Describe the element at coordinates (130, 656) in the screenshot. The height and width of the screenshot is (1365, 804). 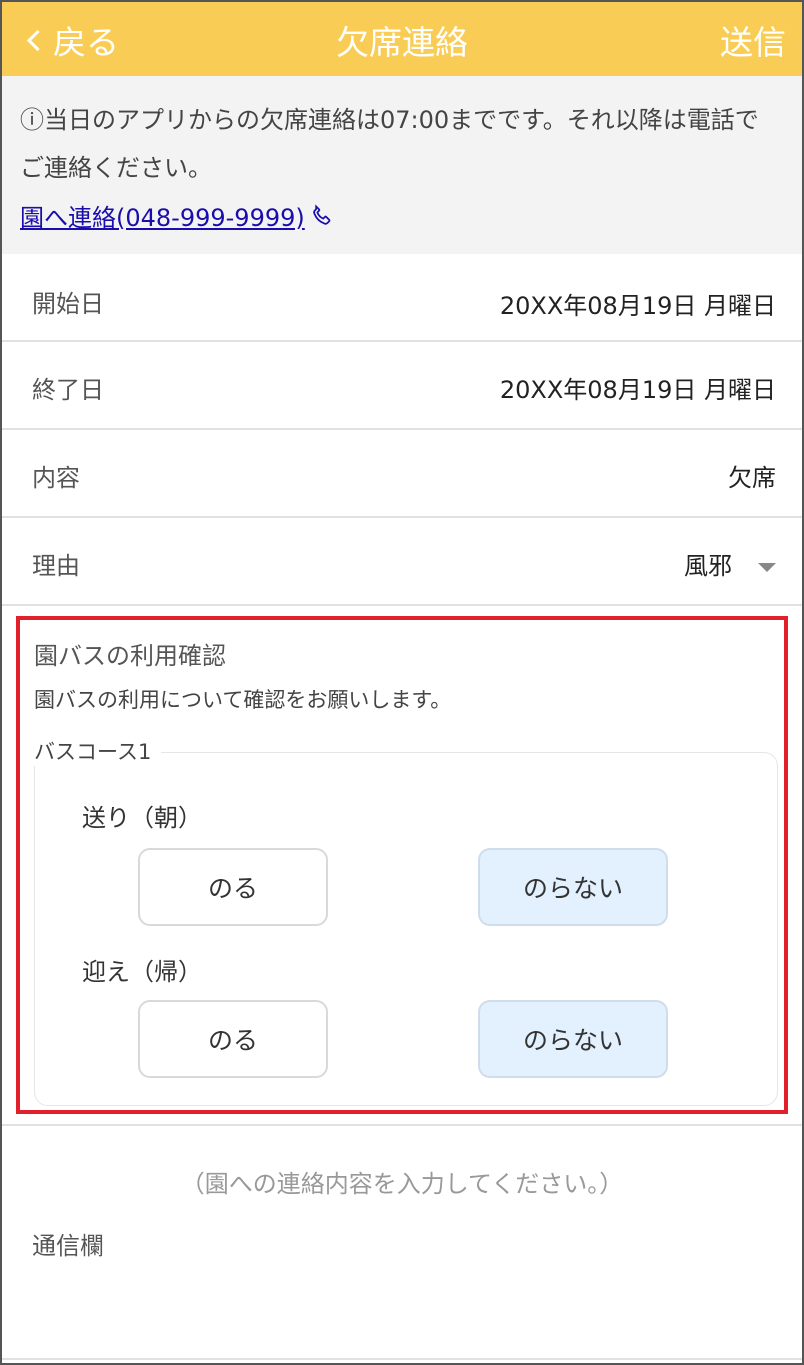
I see `bus-section-title: 園バスの利用確認` at that location.